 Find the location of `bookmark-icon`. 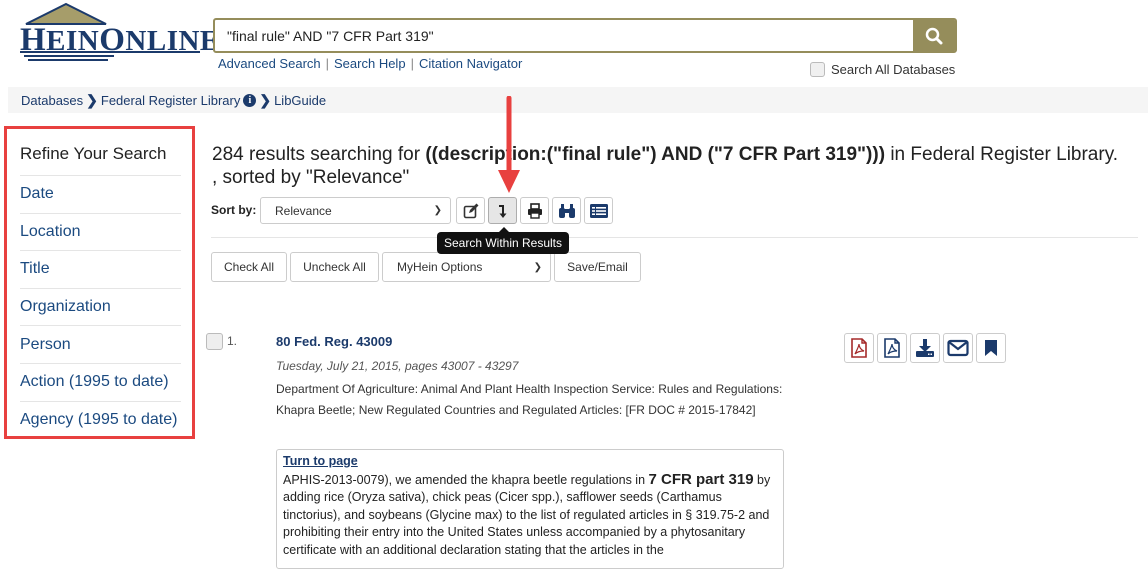

bookmark-icon is located at coordinates (991, 348).